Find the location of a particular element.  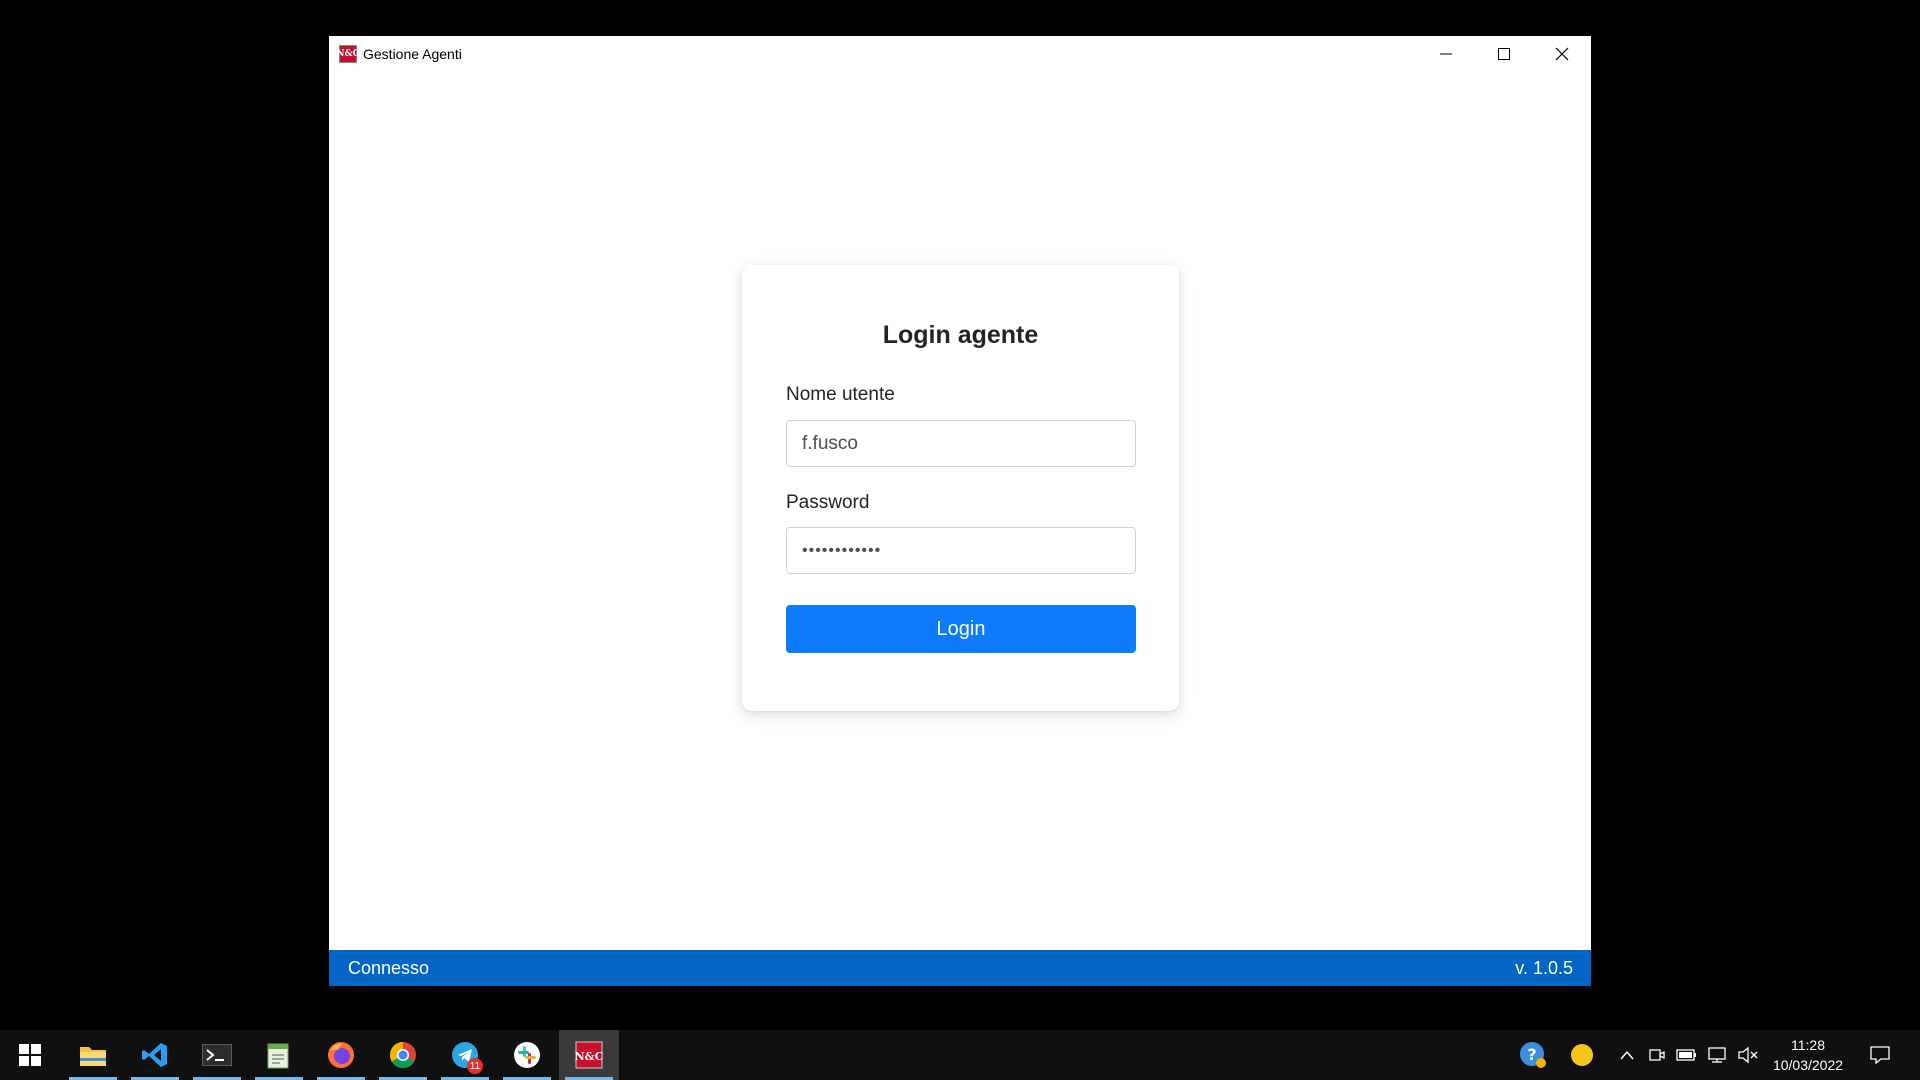

taskbar-gestione-agenti: N&C is located at coordinates (589, 1055).